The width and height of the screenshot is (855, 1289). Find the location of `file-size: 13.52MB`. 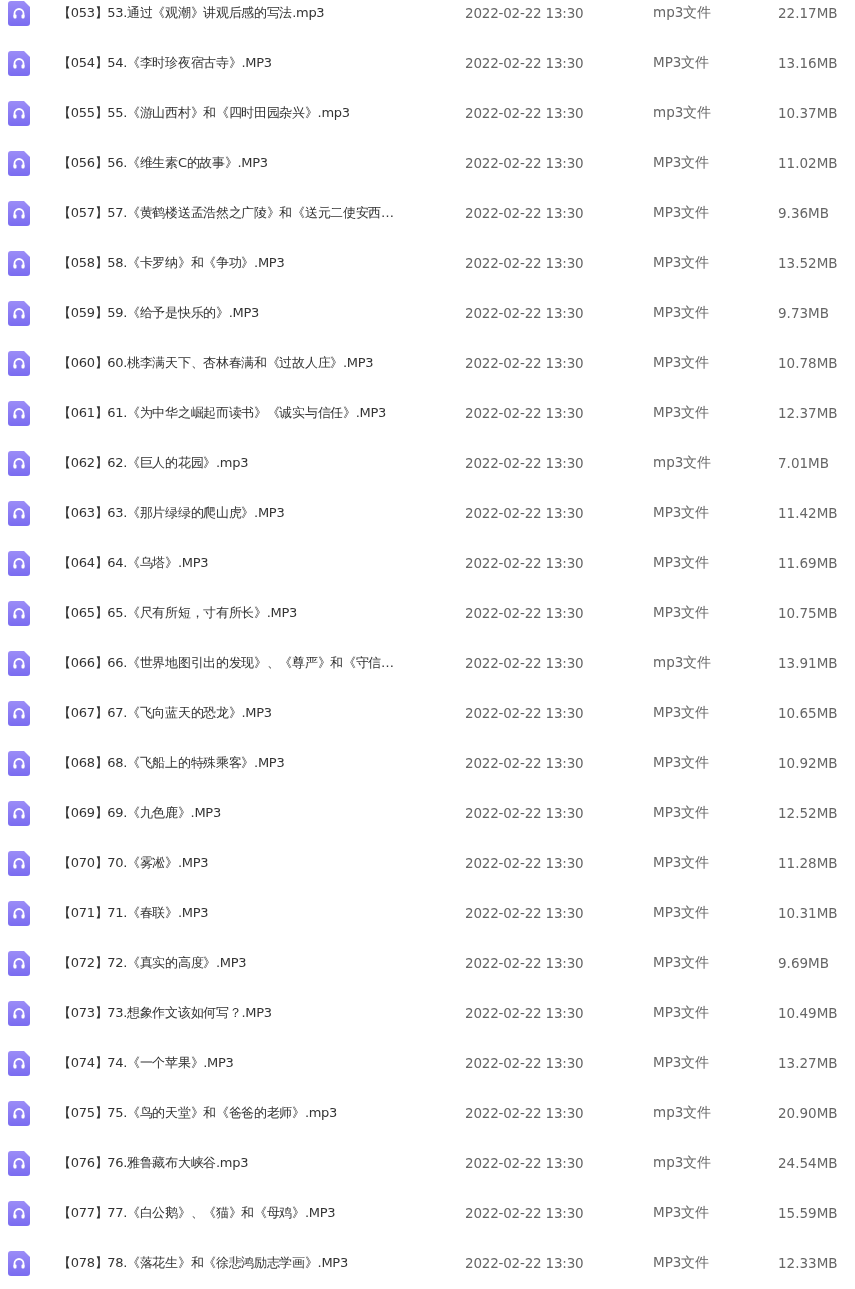

file-size: 13.52MB is located at coordinates (808, 263).